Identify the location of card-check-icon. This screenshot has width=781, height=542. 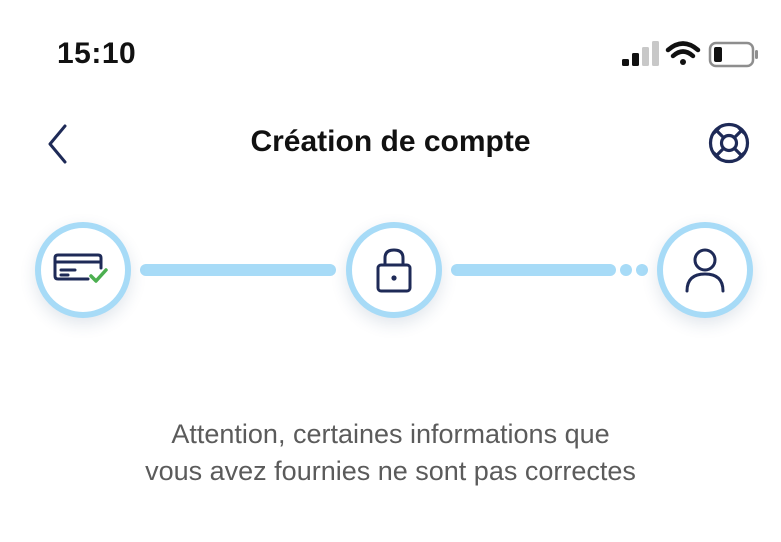
(80, 268).